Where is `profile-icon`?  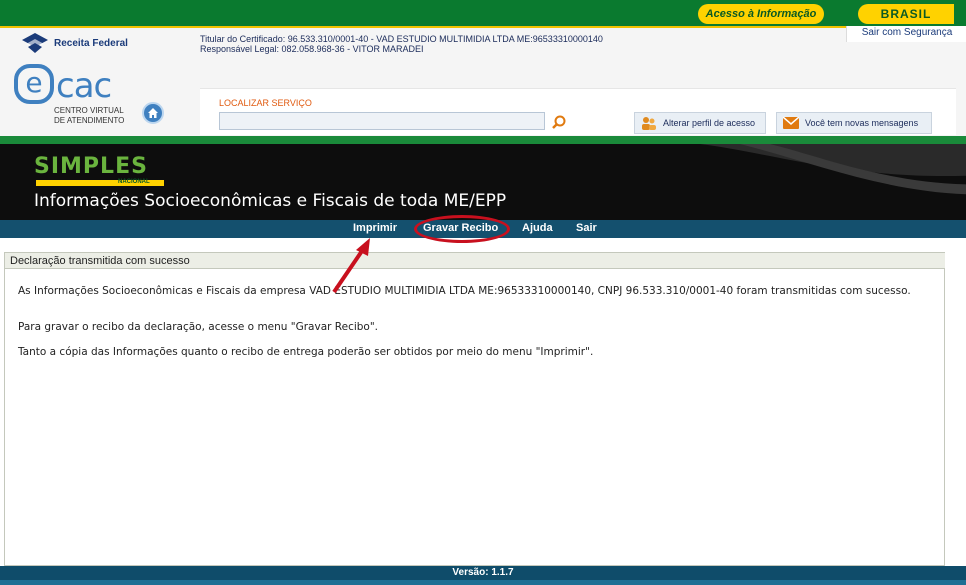 profile-icon is located at coordinates (649, 123).